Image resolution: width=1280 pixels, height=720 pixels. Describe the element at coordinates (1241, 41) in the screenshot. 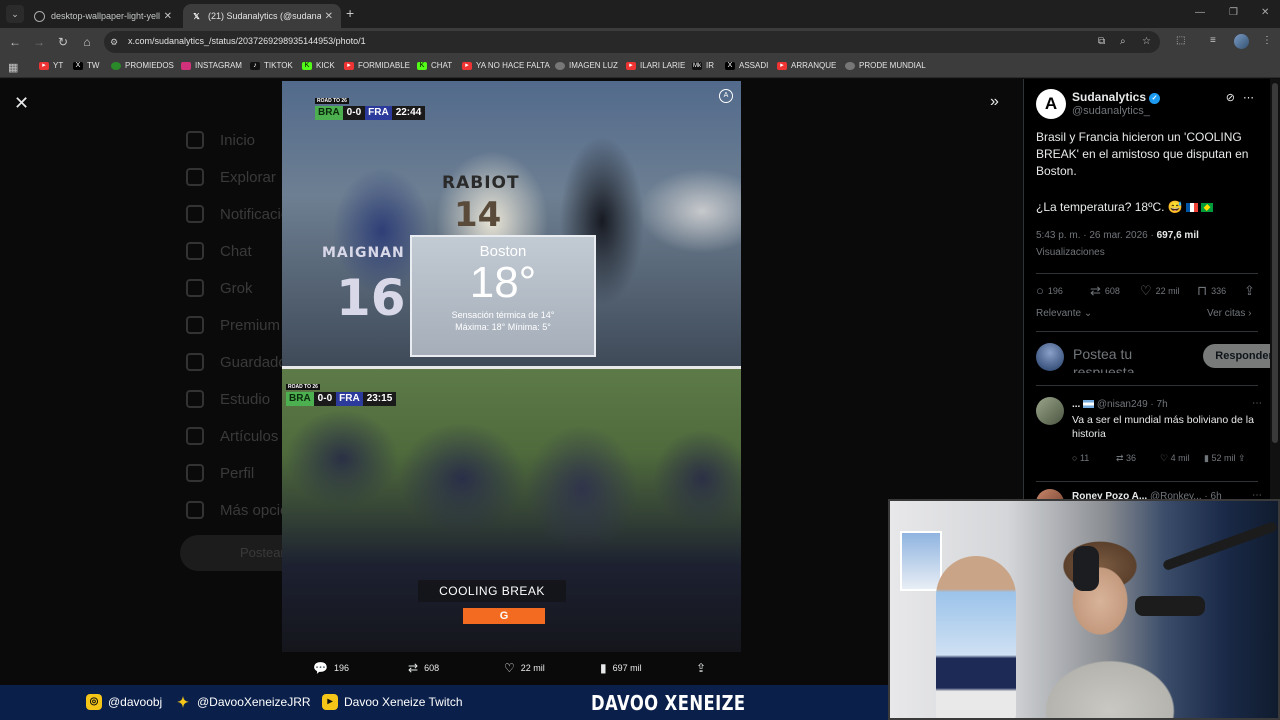

I see `profile-avatar` at that location.